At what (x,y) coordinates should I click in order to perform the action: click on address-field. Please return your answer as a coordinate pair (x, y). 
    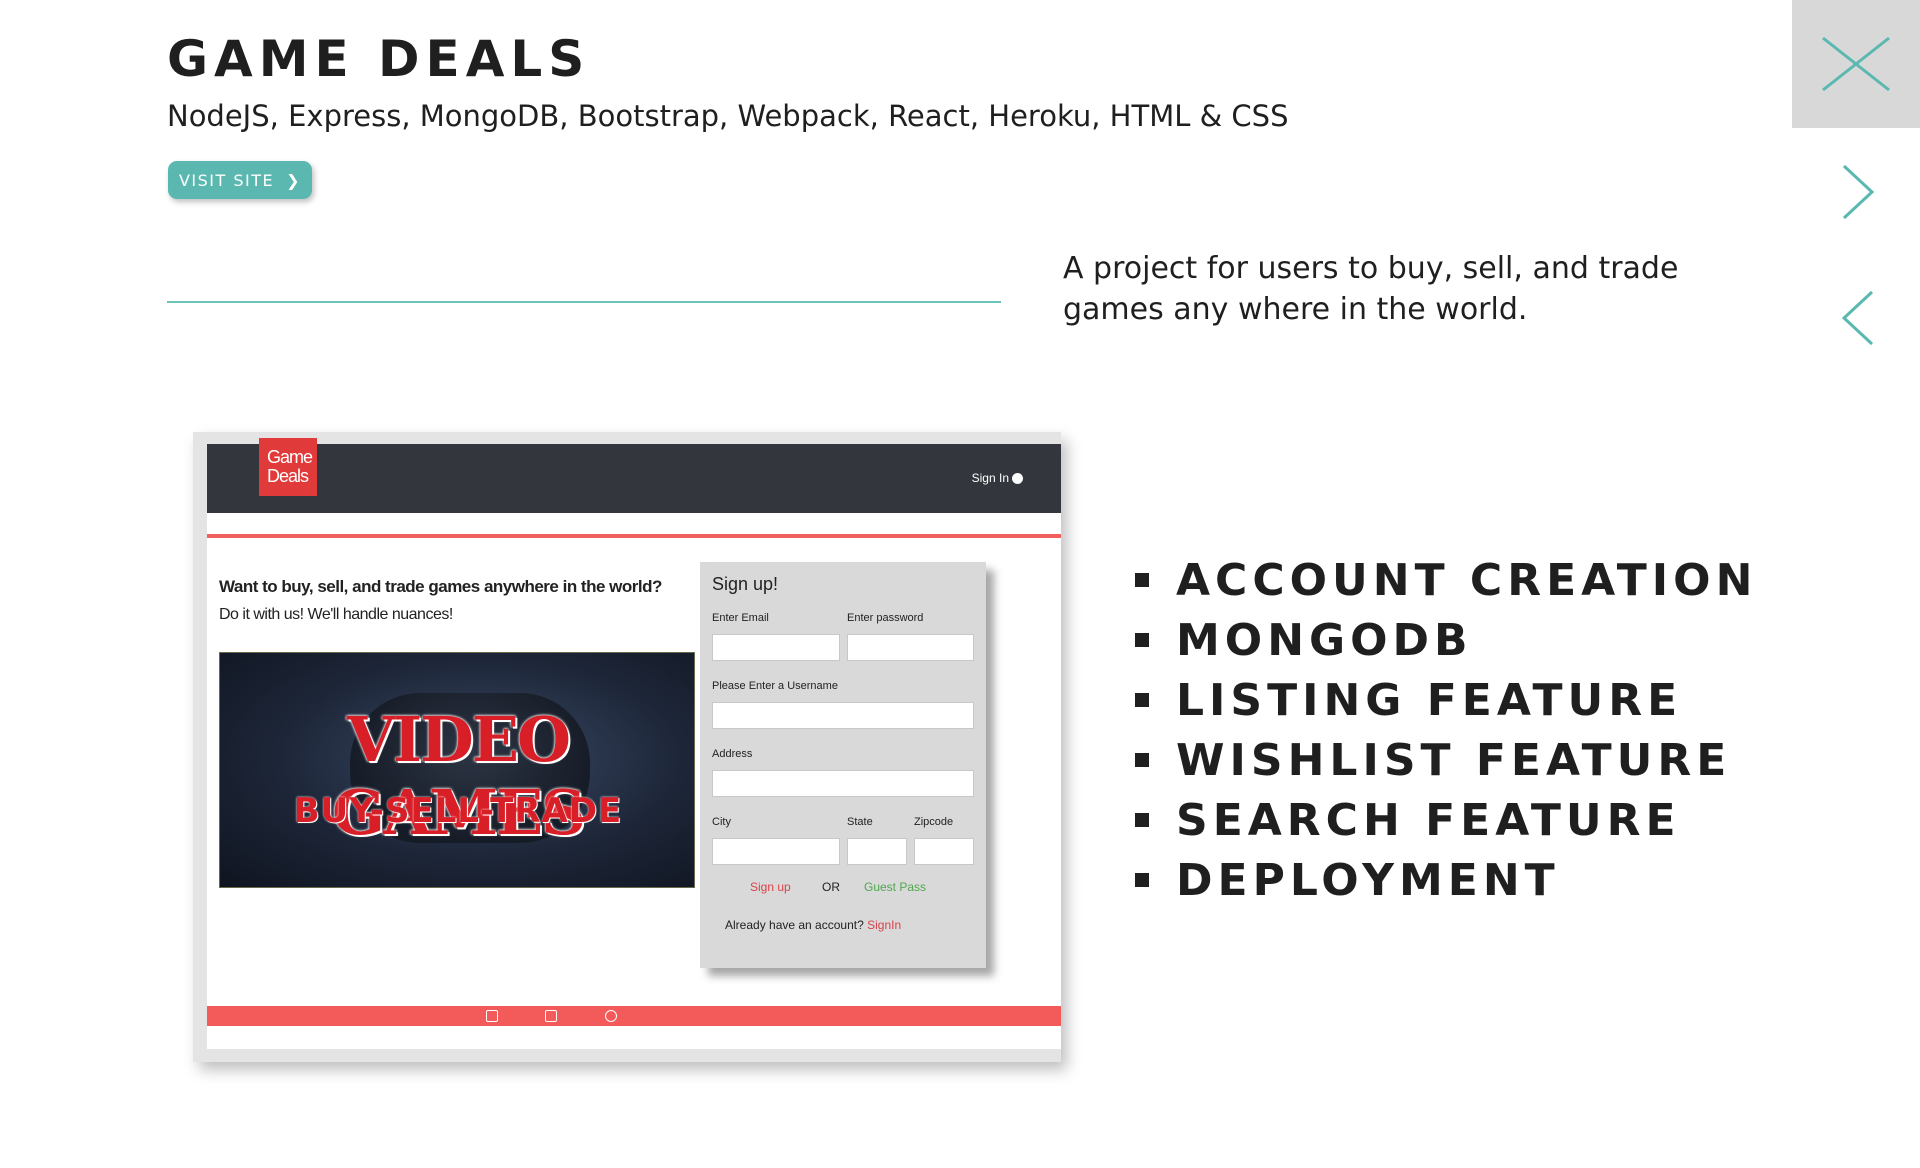
    Looking at the image, I should click on (843, 783).